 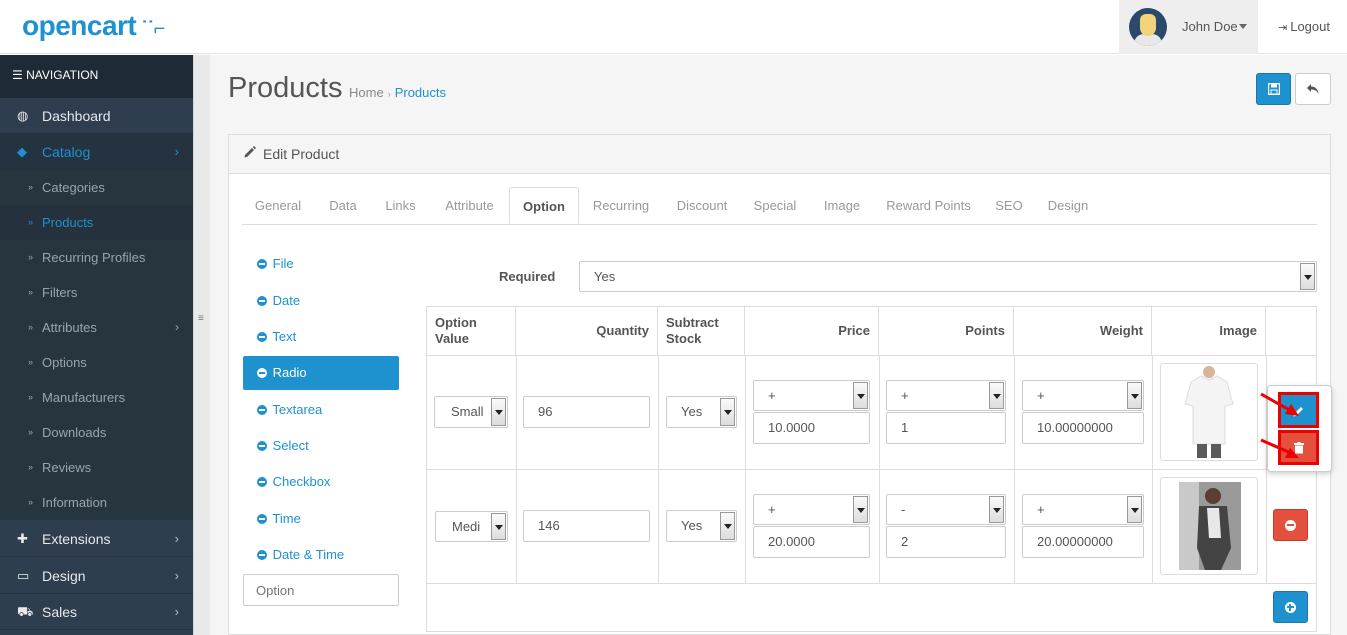 I want to click on option-date-time: Date & Time, so click(x=321, y=555).